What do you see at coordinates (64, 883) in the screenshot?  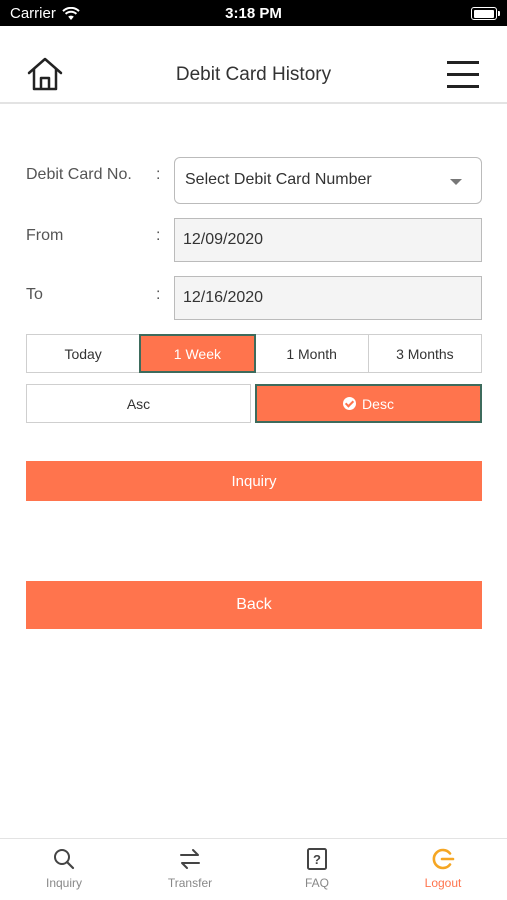 I see `tab-inquiry-label: Inquiry` at bounding box center [64, 883].